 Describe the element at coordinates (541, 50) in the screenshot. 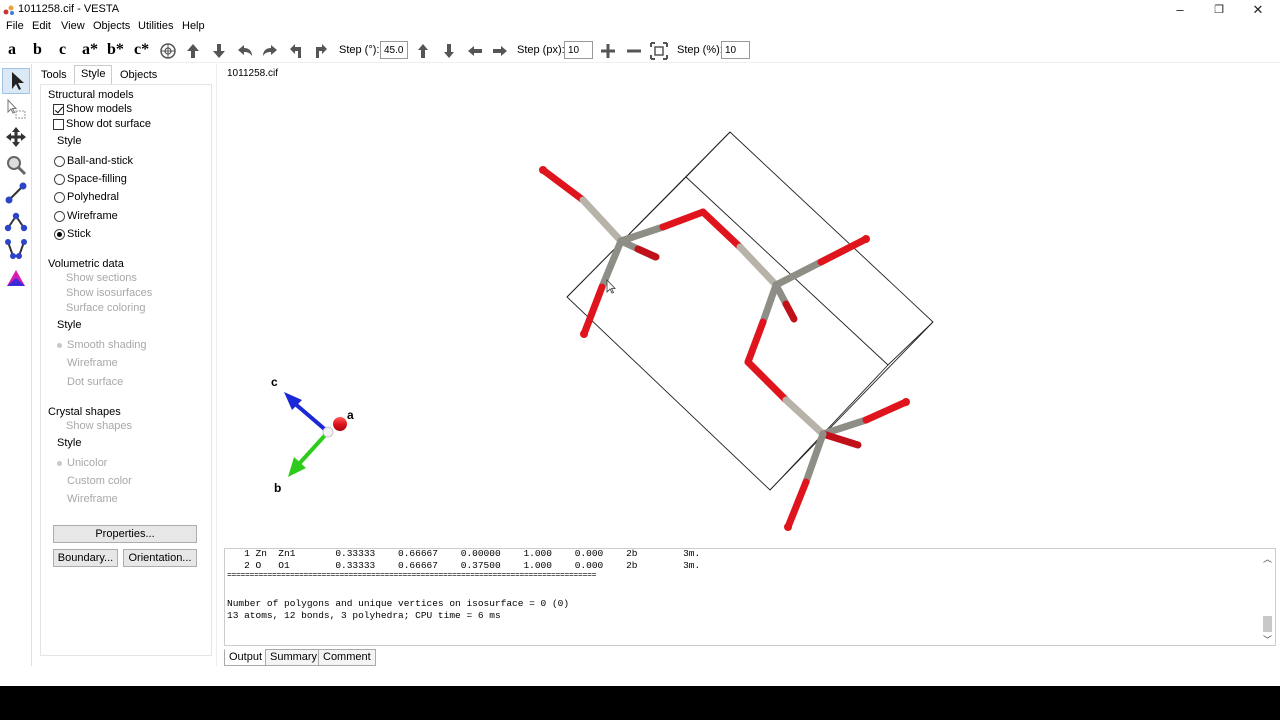

I see `step-px-label: Step (px):` at that location.